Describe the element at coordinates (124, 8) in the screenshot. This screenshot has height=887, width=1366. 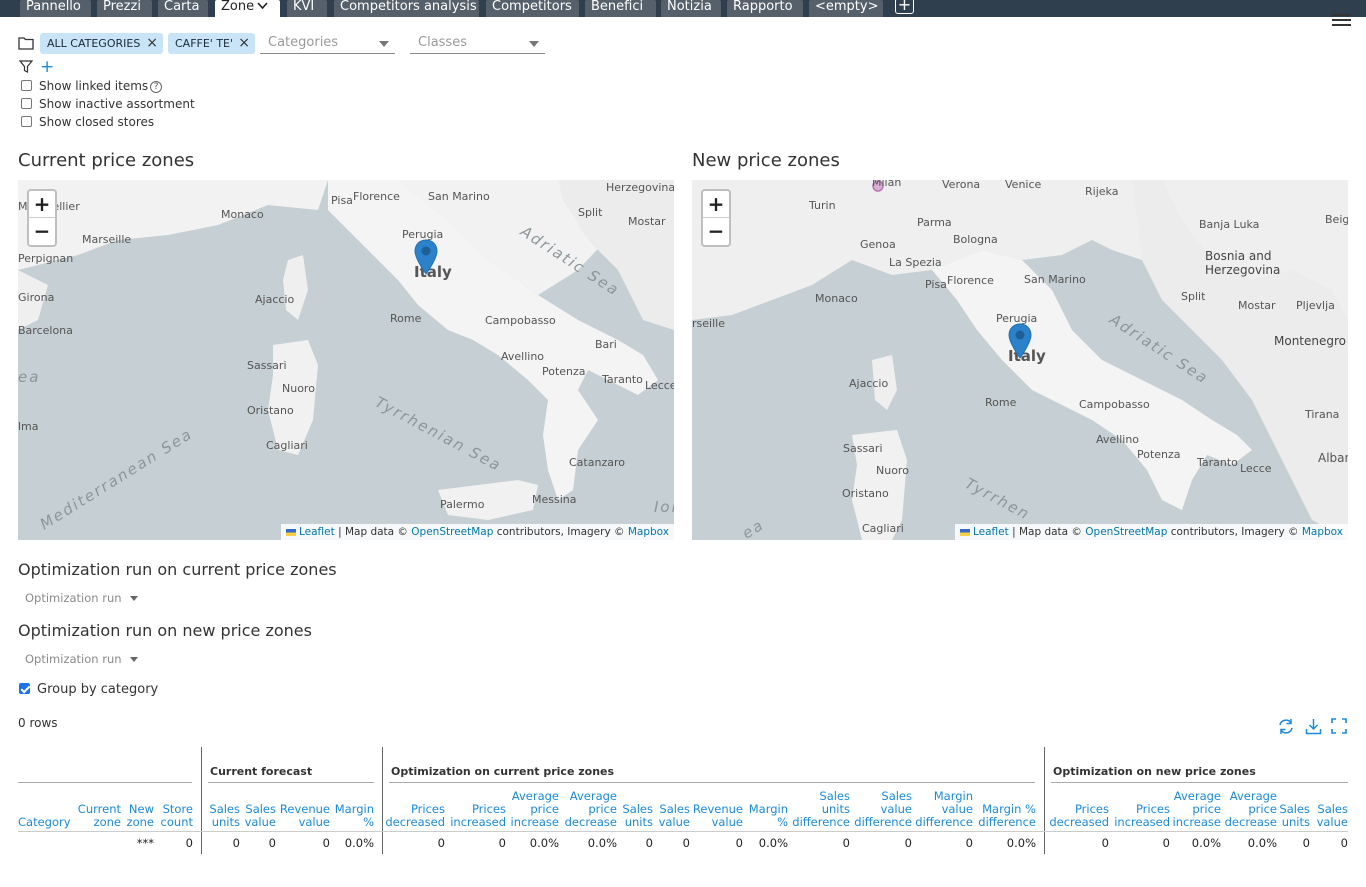
I see `tab-prezzi: Prezzi` at that location.